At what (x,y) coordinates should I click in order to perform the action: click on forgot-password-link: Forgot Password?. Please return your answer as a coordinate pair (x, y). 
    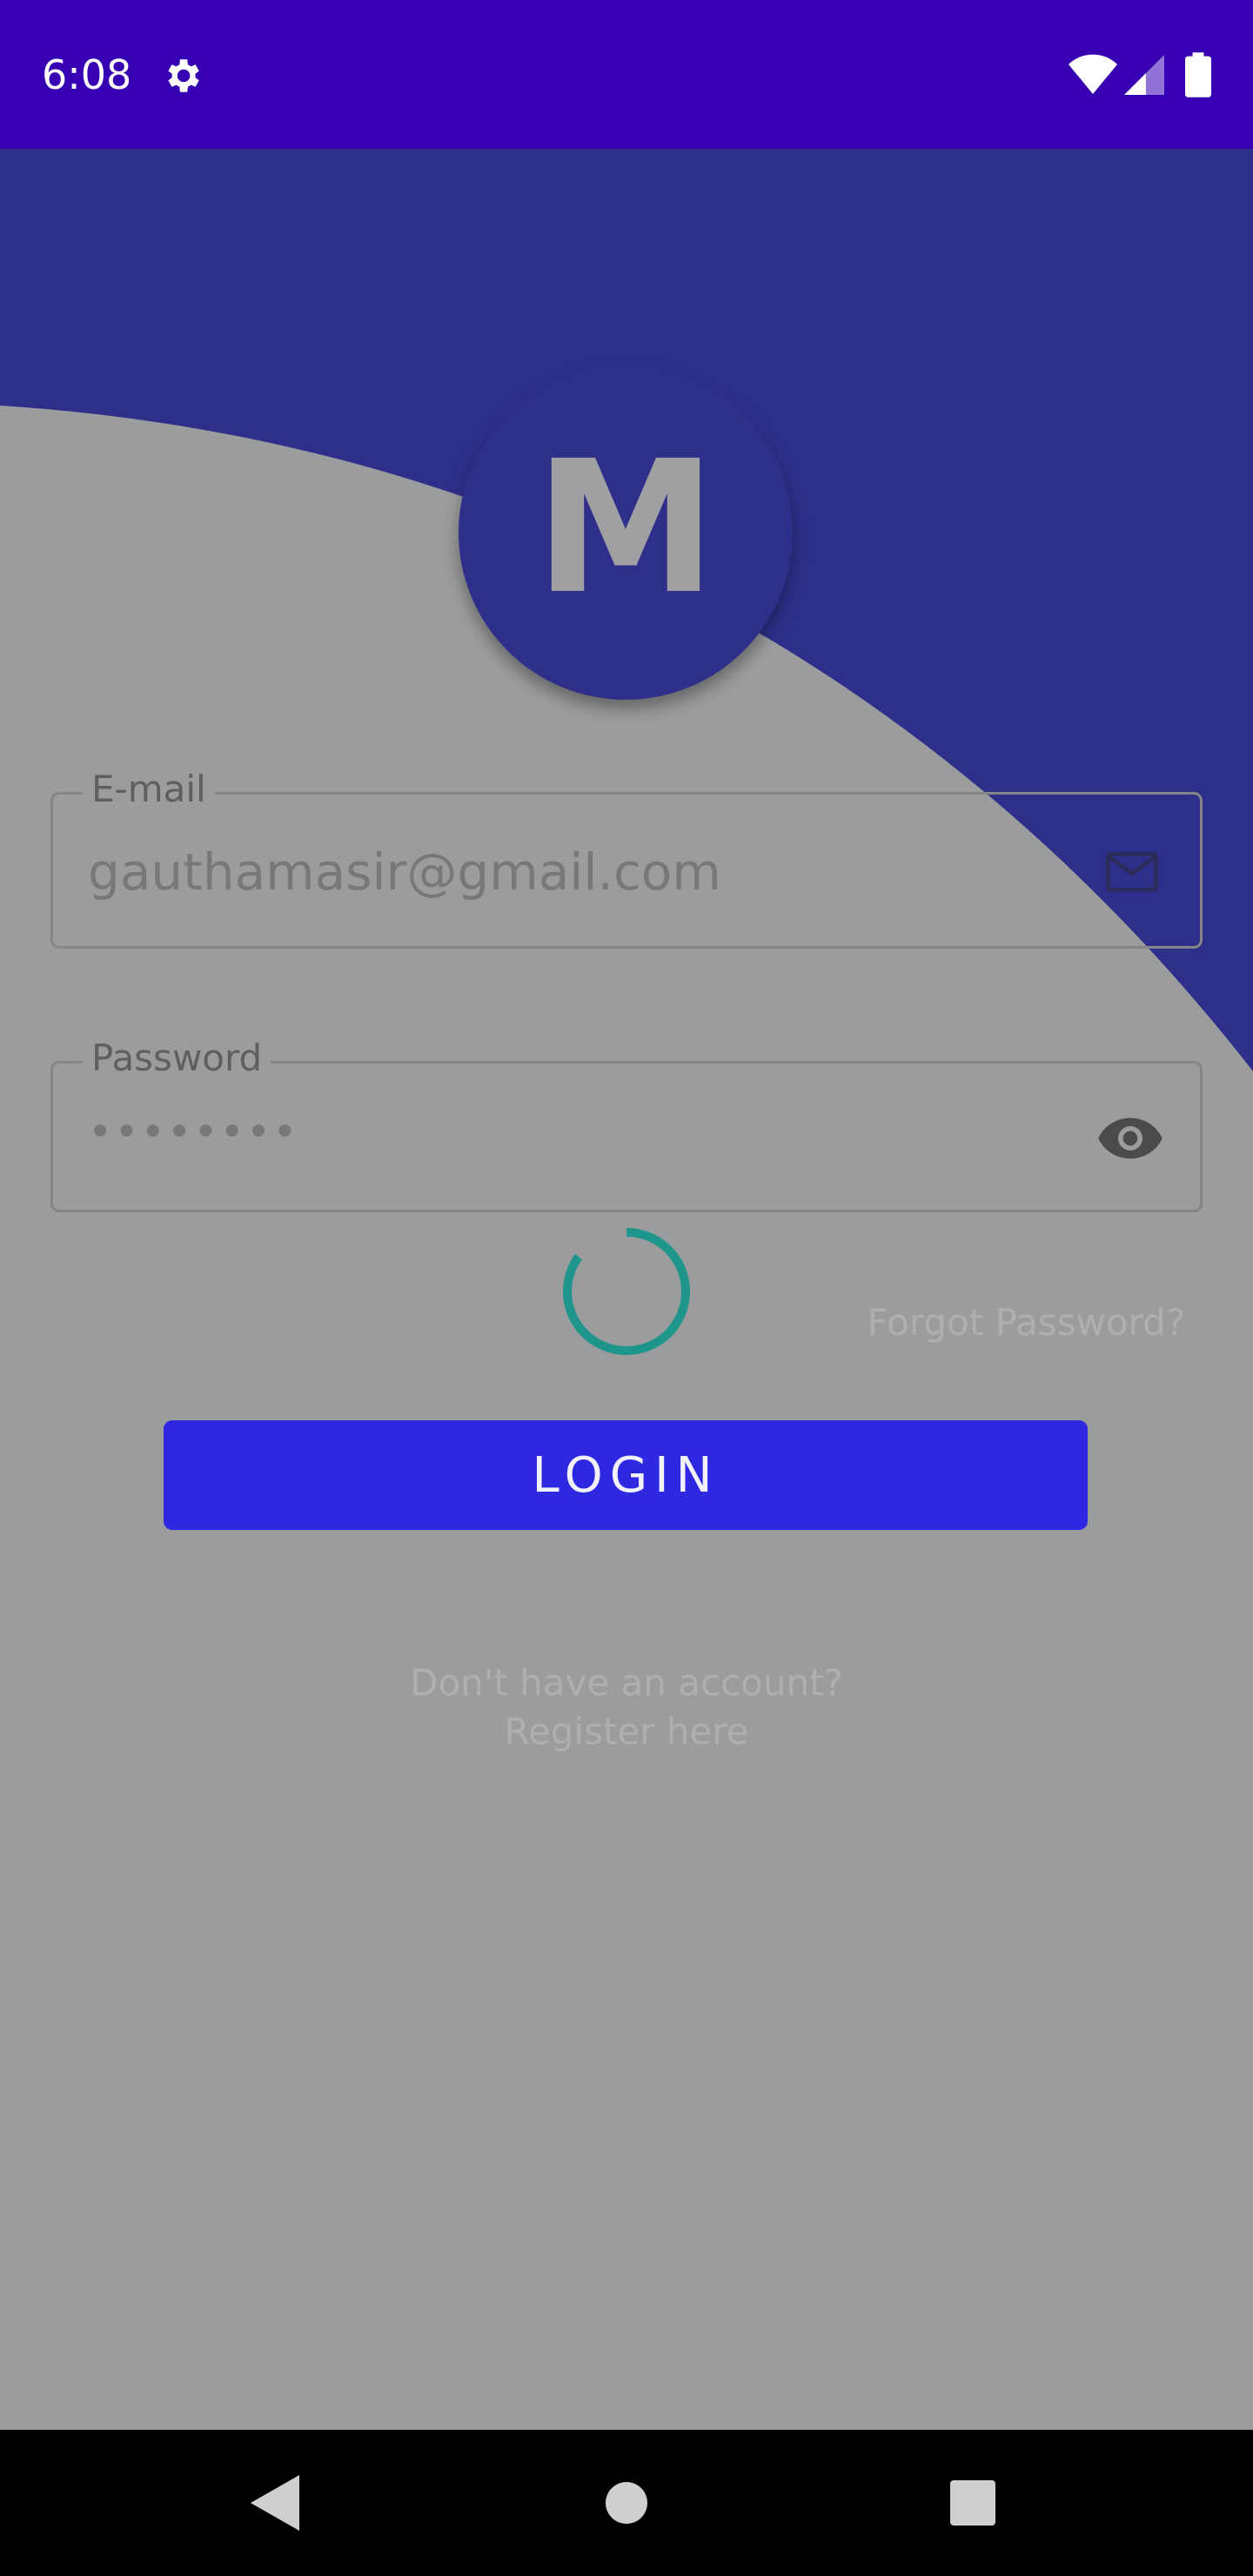
    Looking at the image, I should click on (1026, 1322).